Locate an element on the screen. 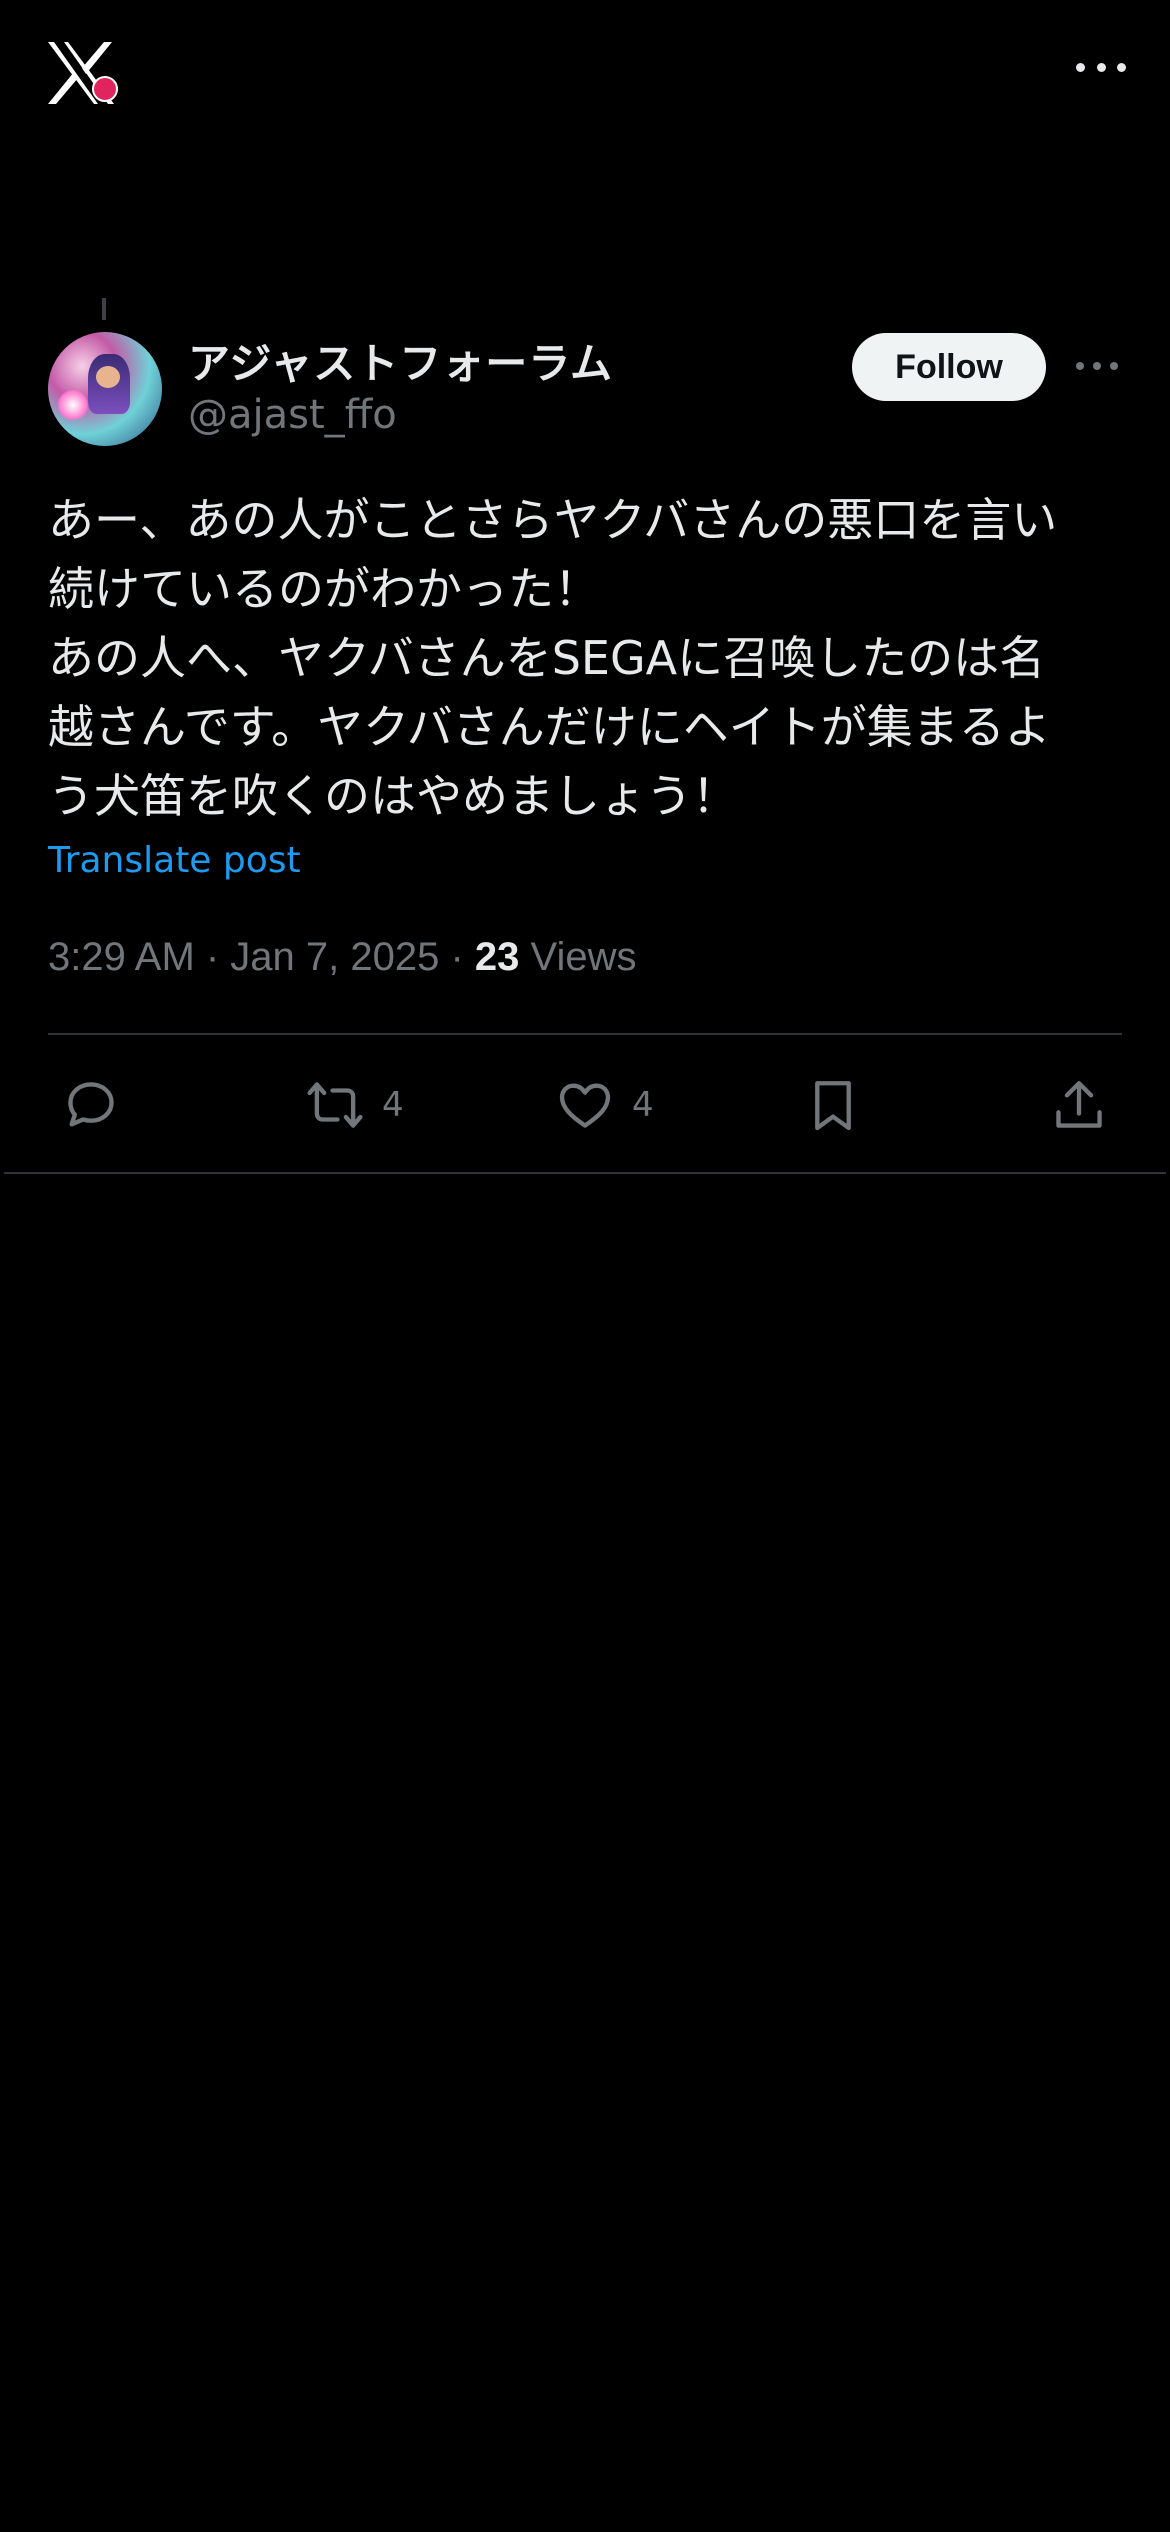 The height and width of the screenshot is (2532, 1170). views-label: Views is located at coordinates (578, 957).